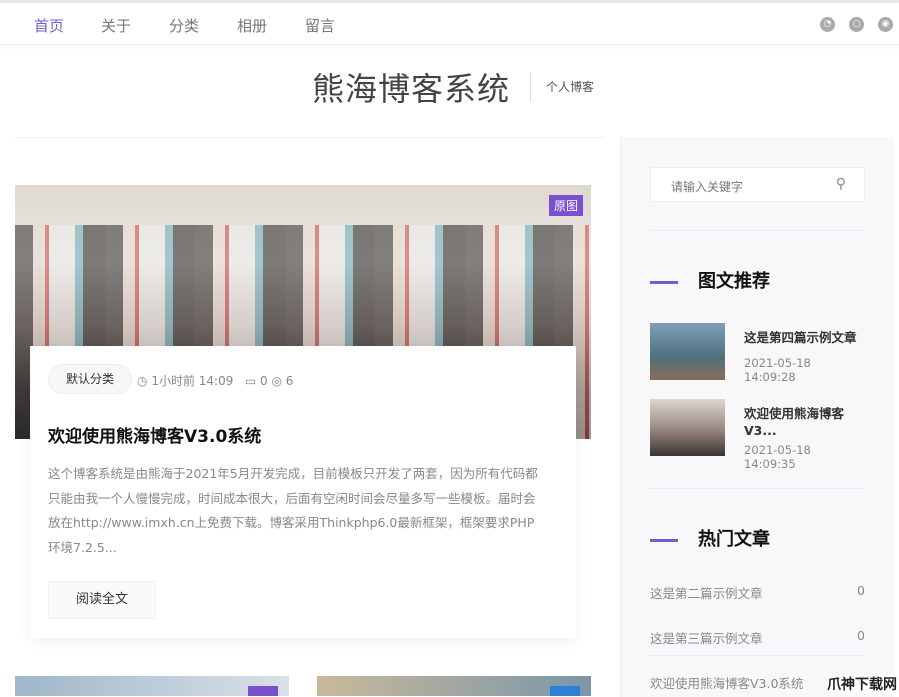  I want to click on search-placeholder: 请输入关键字, so click(707, 187).